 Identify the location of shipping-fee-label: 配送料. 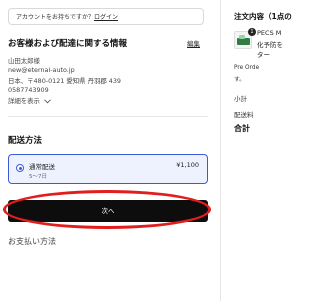
(244, 115).